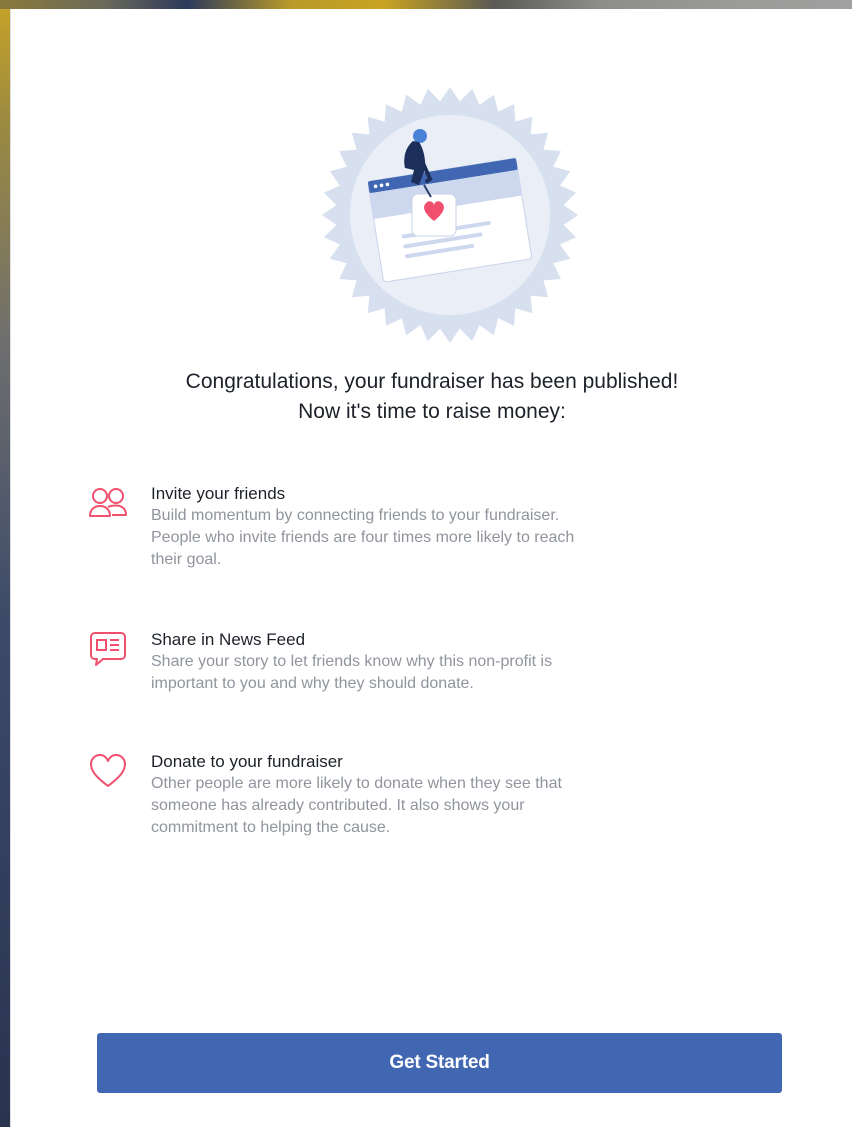 The height and width of the screenshot is (1127, 852). Describe the element at coordinates (218, 493) in the screenshot. I see `tip-title: Invite your friends` at that location.